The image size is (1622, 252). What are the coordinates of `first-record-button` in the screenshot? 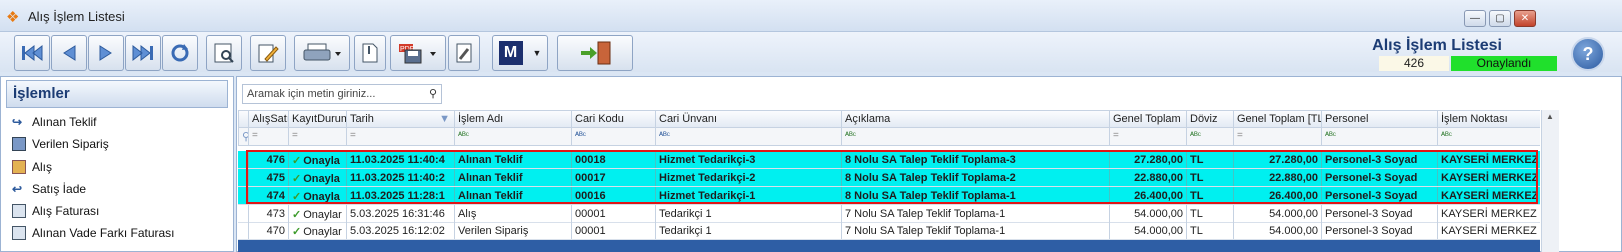 It's located at (32, 53).